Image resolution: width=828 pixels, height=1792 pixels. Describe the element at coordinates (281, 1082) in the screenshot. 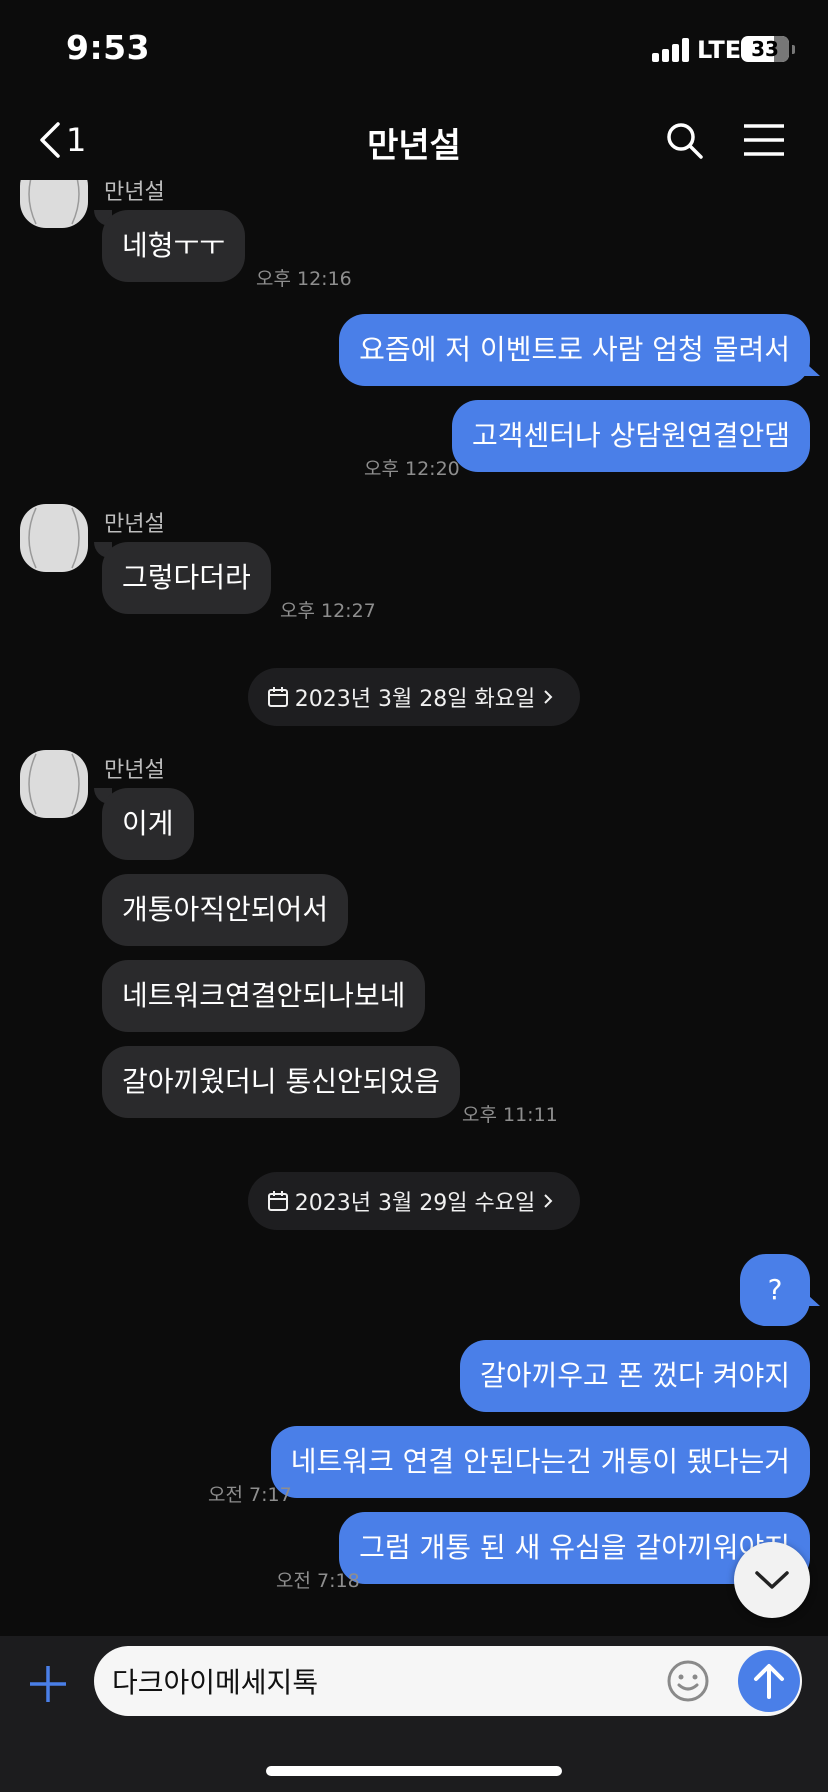

I see `message-bubble-incoming: 갈아끼웠더니 통신안되었음` at that location.